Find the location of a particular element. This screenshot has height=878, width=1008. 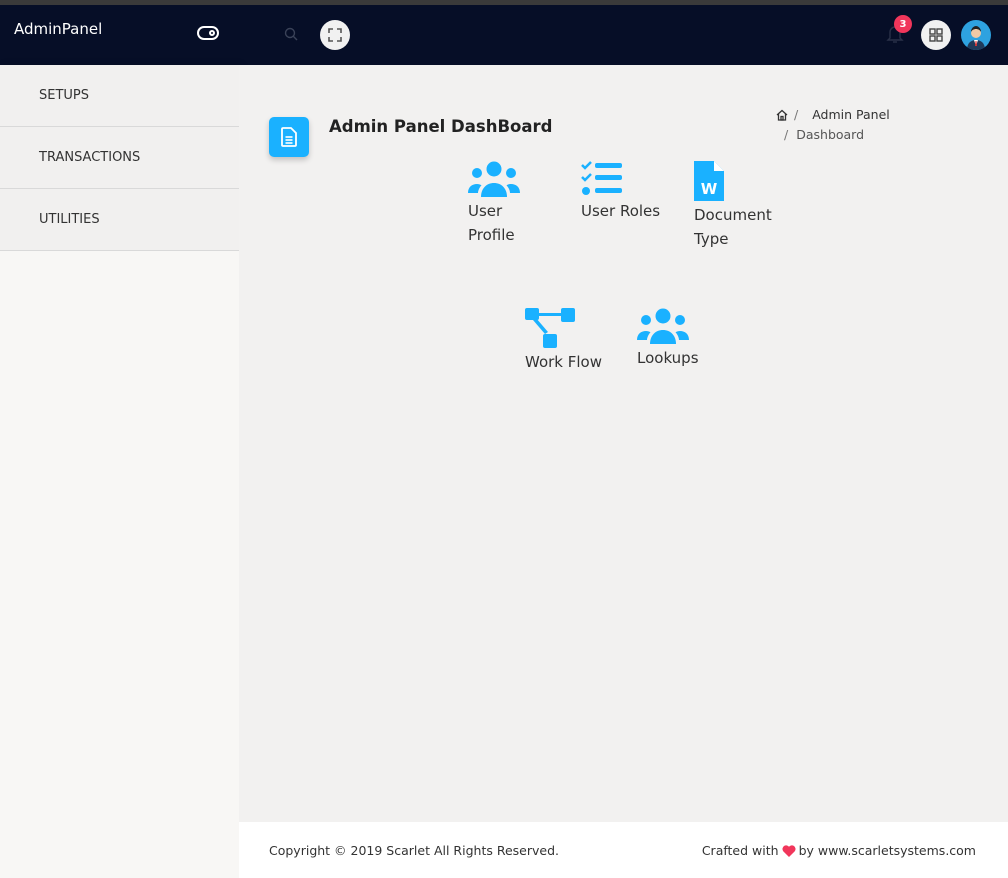

heart-icon is located at coordinates (789, 850).